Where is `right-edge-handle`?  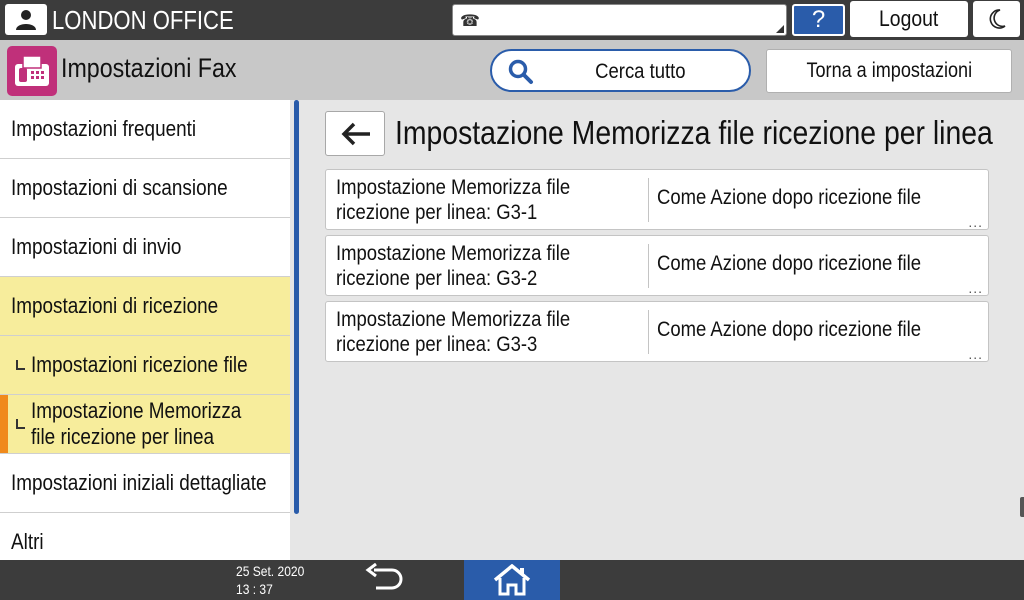
right-edge-handle is located at coordinates (1022, 507).